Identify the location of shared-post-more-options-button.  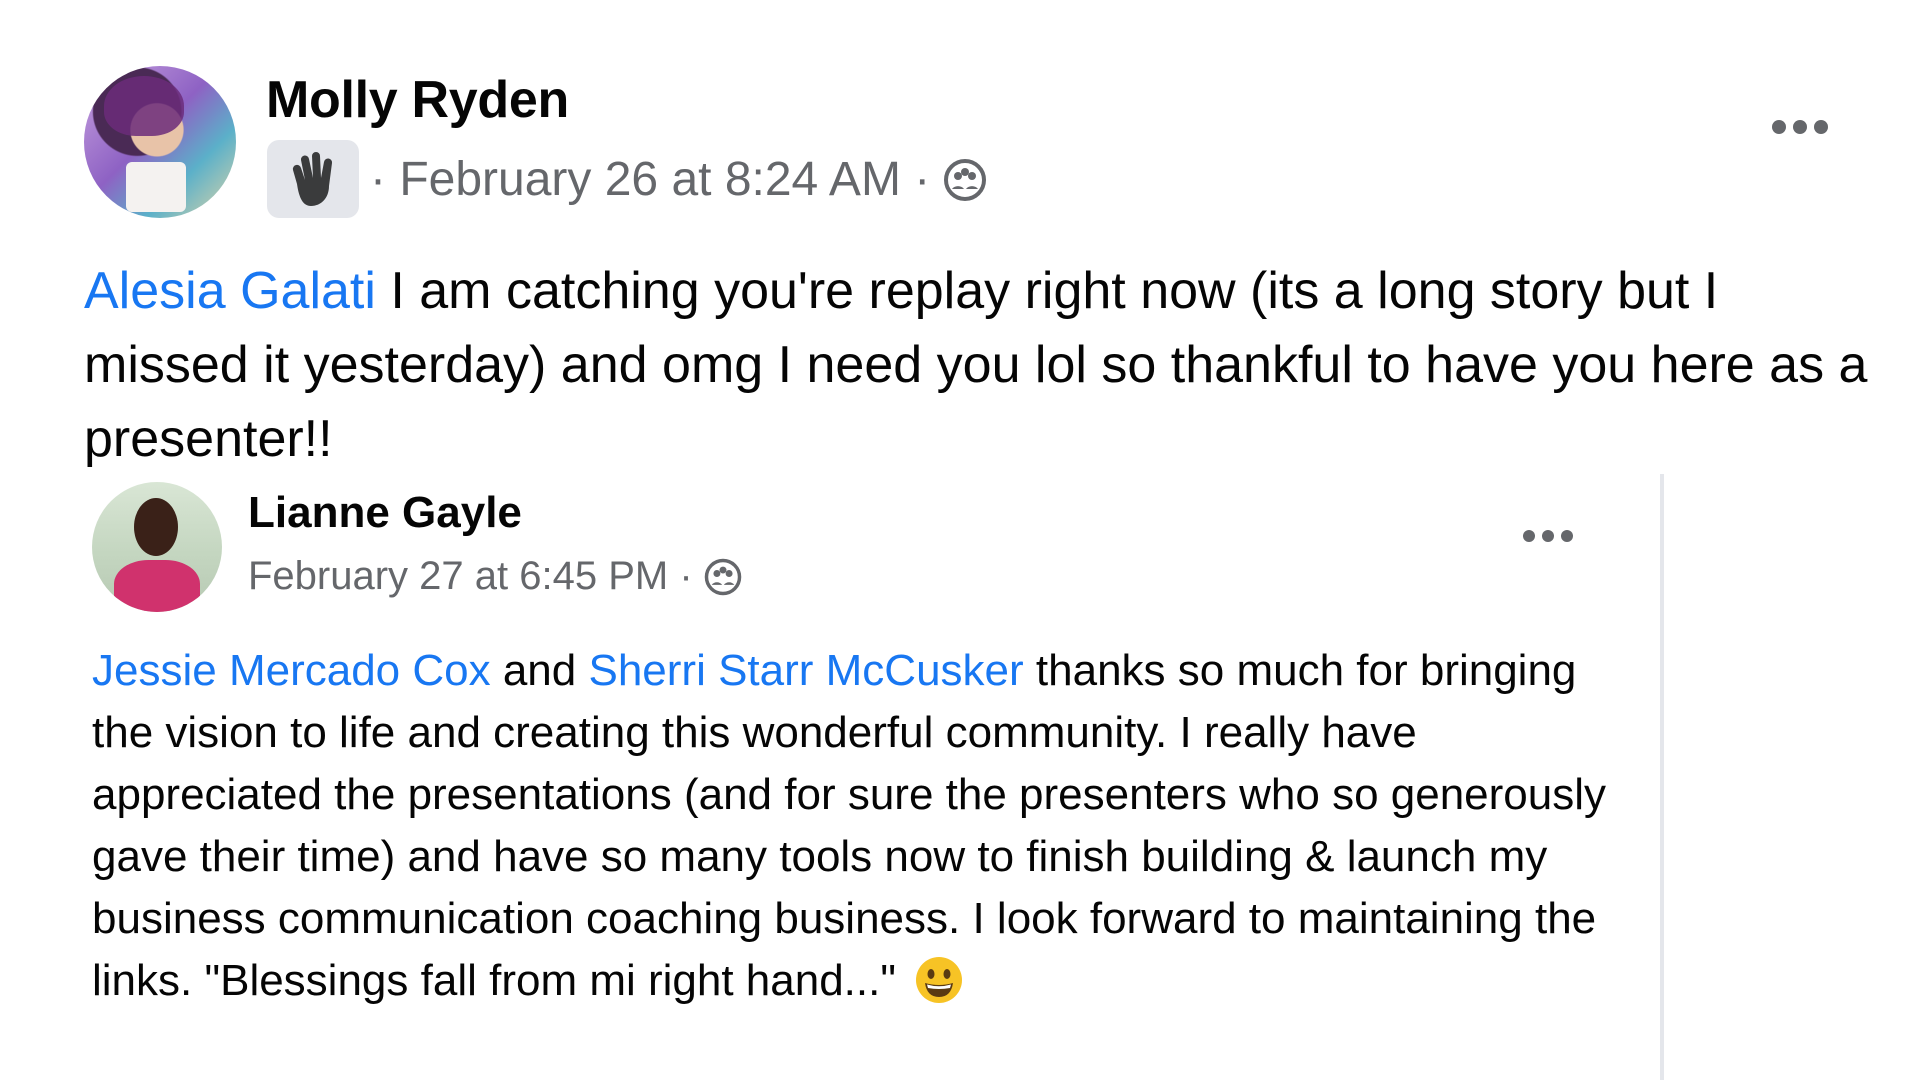
(1548, 536).